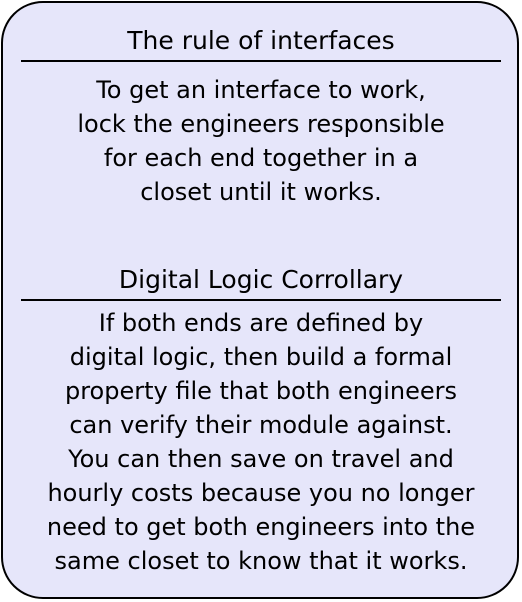 Image resolution: width=522 pixels, height=602 pixels. Describe the element at coordinates (261, 391) in the screenshot. I see `corollary-text-line: property file that both engineers` at that location.